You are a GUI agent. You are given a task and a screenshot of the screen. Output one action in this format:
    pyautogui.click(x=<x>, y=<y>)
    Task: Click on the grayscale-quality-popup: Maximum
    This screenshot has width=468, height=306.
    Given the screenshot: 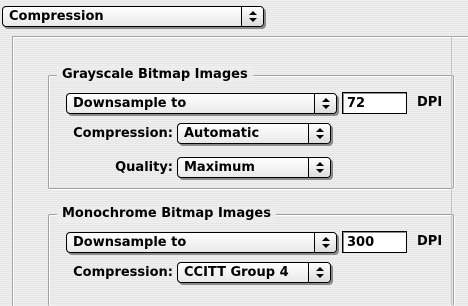 What is the action you would take?
    pyautogui.click(x=254, y=167)
    